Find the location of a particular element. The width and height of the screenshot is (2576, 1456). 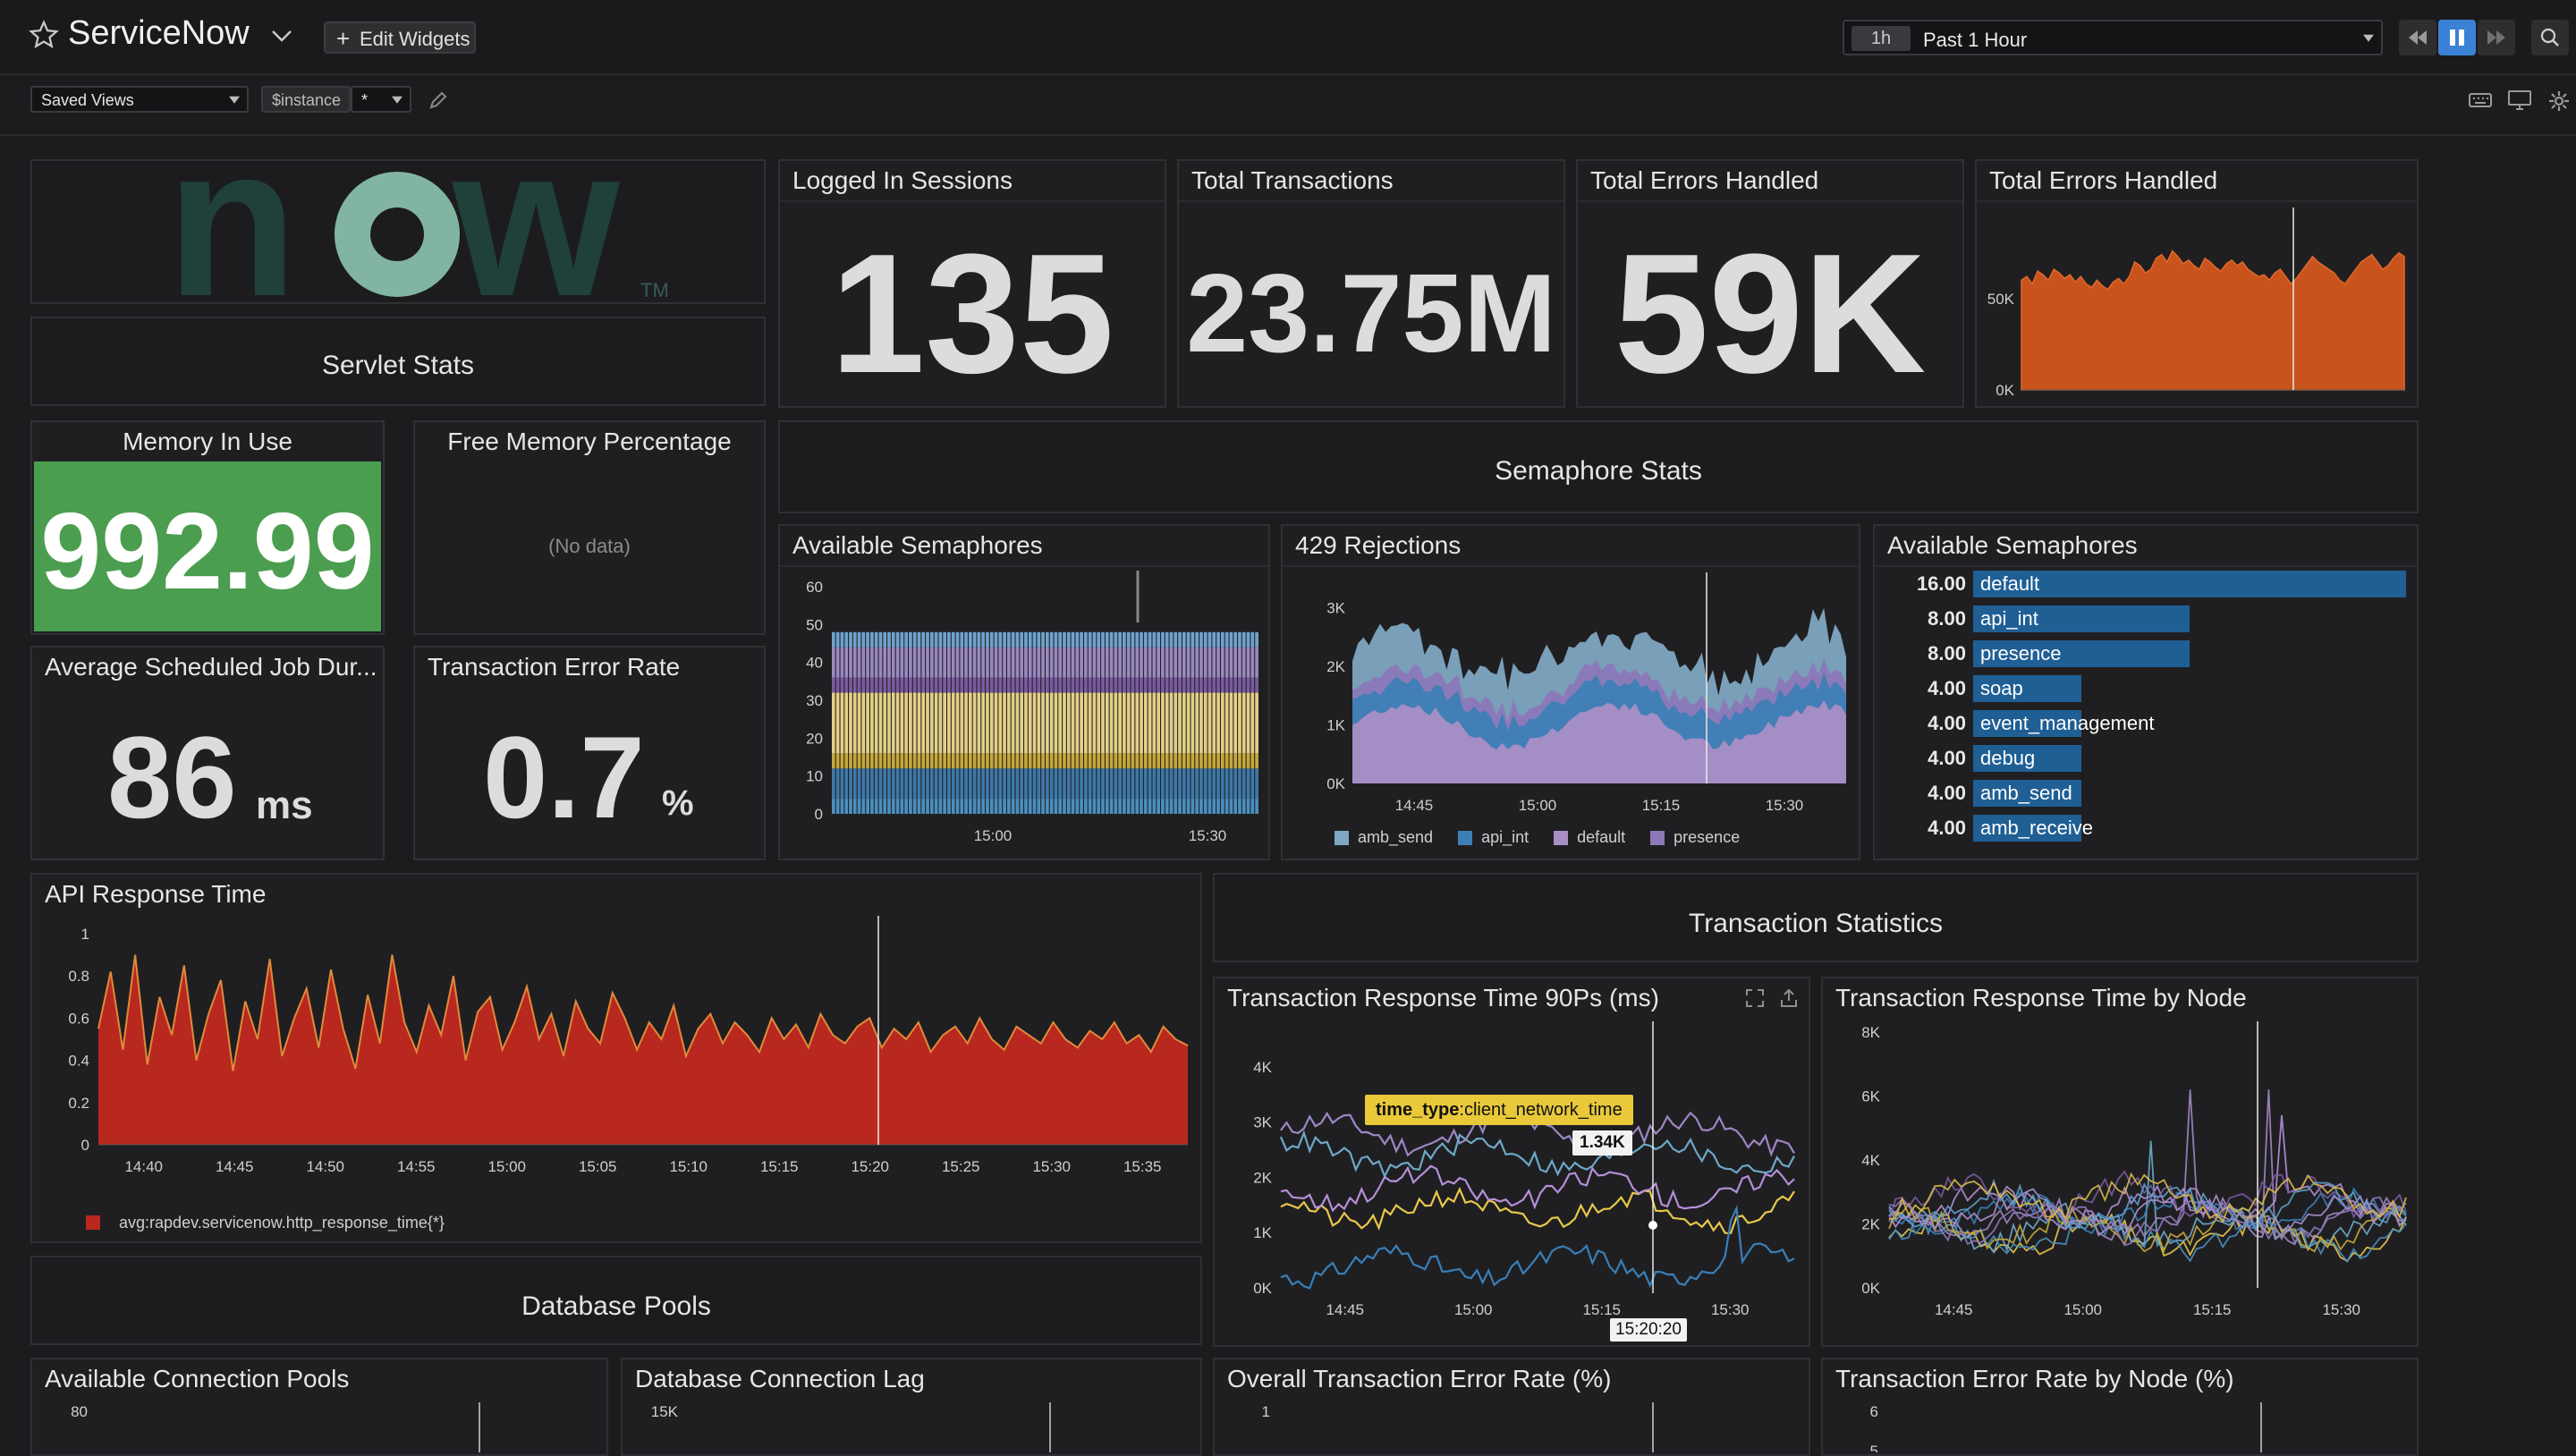

total-transactions-widget: Total Transactions 23.75M is located at coordinates (1371, 283).